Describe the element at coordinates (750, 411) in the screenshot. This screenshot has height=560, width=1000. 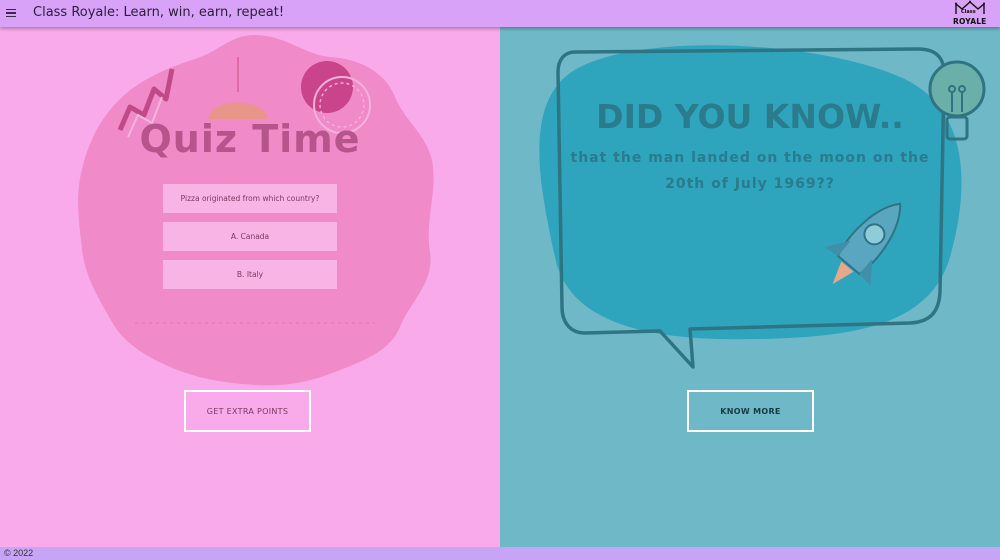
I see `know-more-button: KNOW MORE` at that location.